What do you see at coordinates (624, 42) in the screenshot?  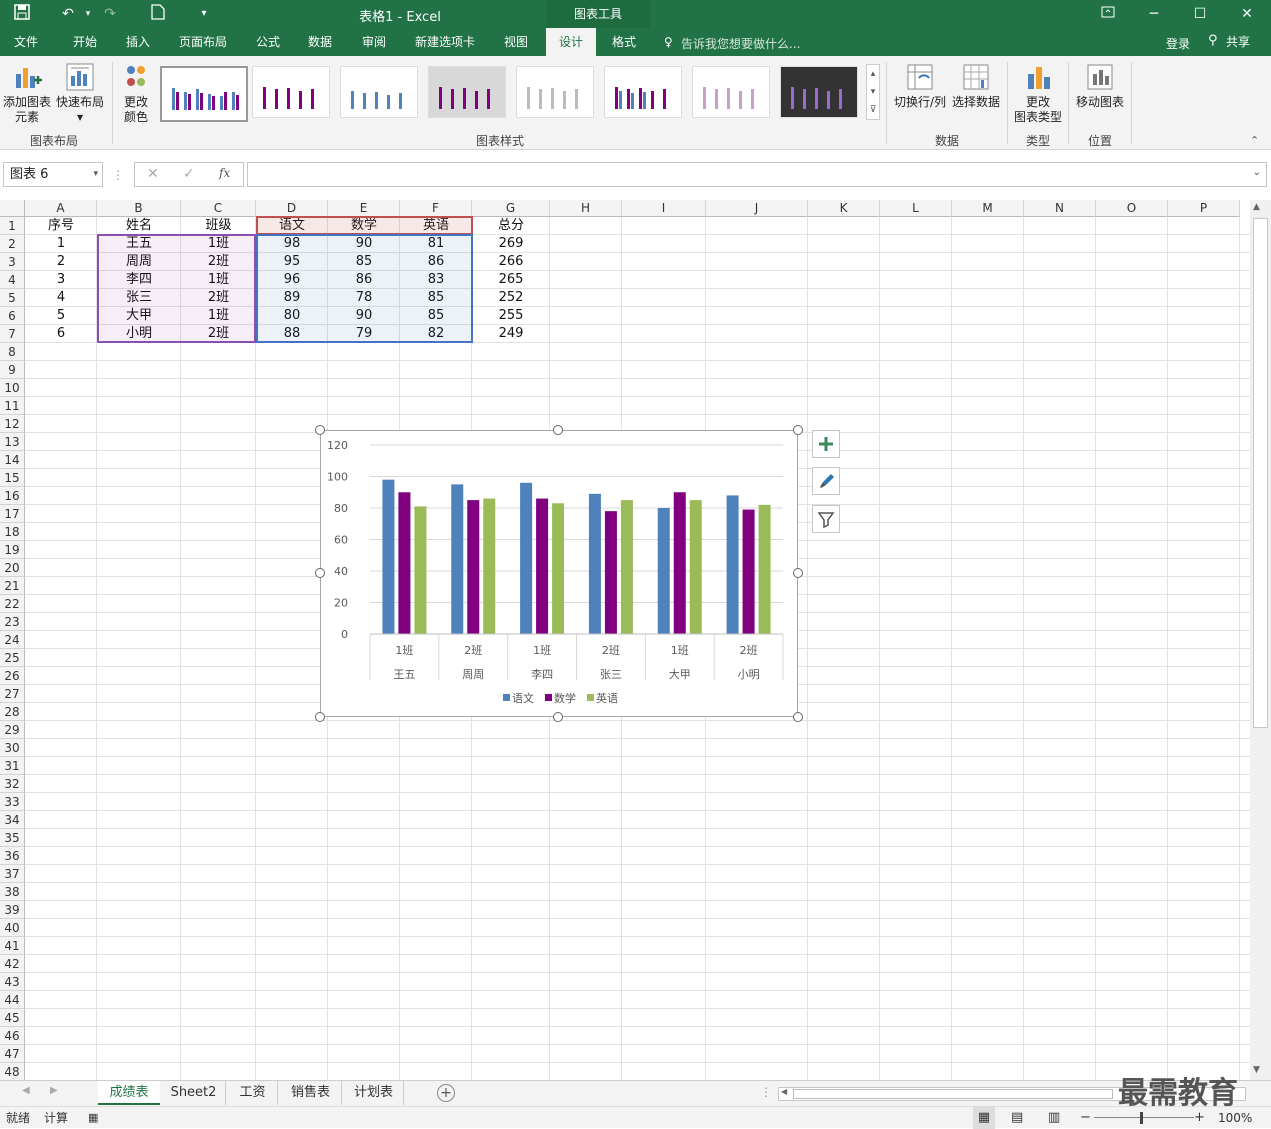 I see `tab-format: 格式` at bounding box center [624, 42].